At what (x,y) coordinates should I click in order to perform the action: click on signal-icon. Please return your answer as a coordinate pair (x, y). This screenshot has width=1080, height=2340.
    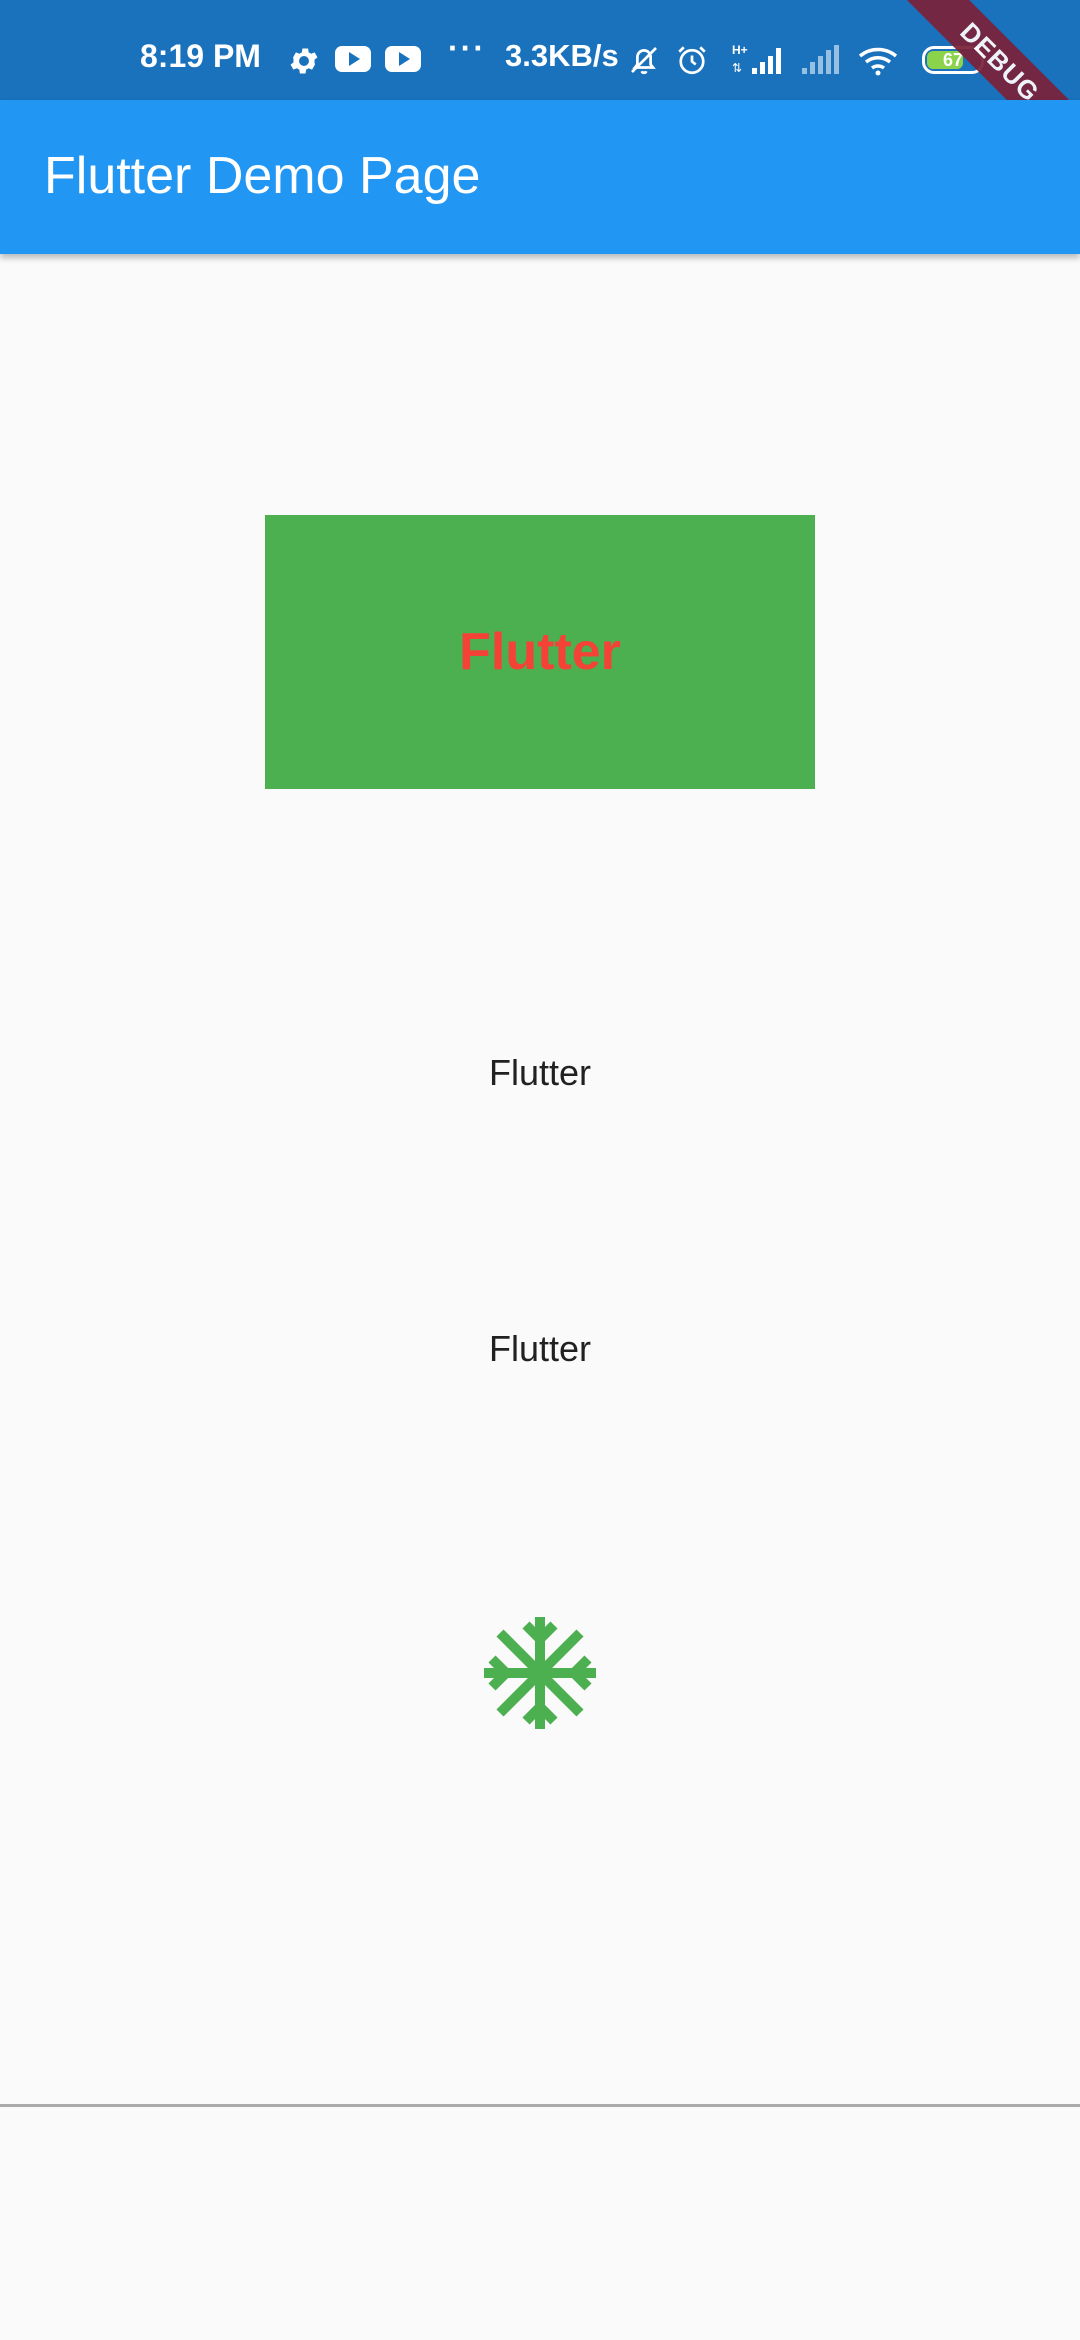
    Looking at the image, I should click on (820, 59).